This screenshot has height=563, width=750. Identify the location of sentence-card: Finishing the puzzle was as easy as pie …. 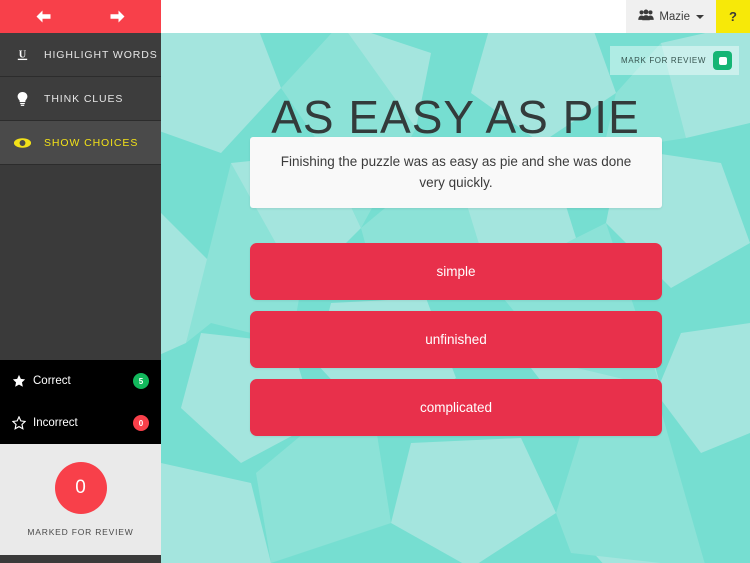
(456, 172).